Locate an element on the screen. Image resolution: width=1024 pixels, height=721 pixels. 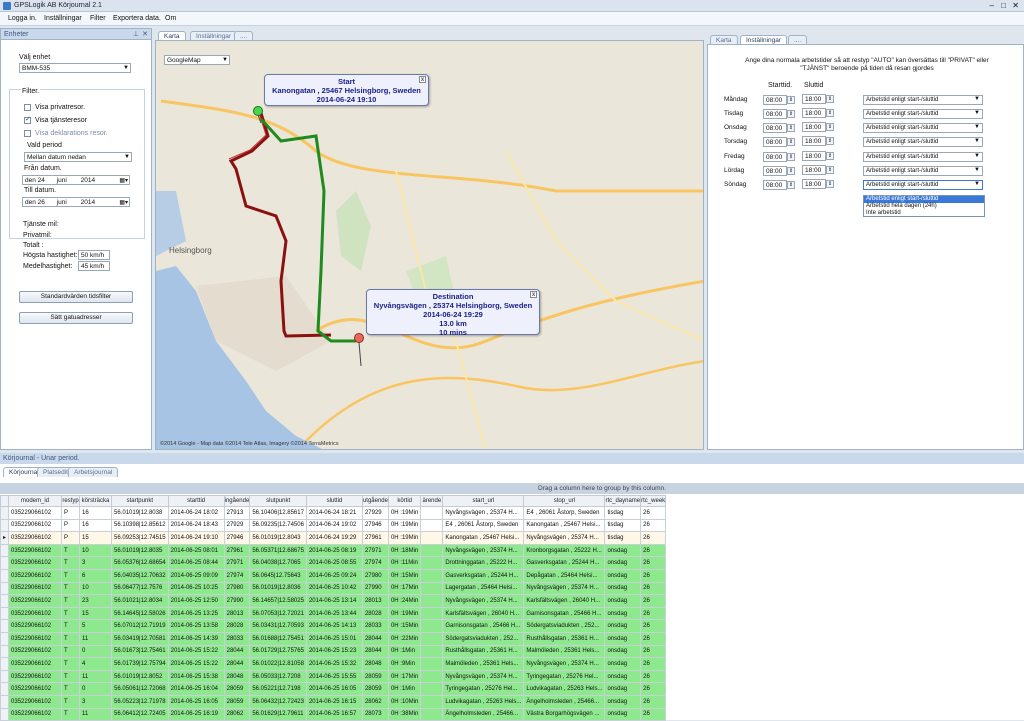
unit-select: BMM-535 ▼ is located at coordinates (75, 68).